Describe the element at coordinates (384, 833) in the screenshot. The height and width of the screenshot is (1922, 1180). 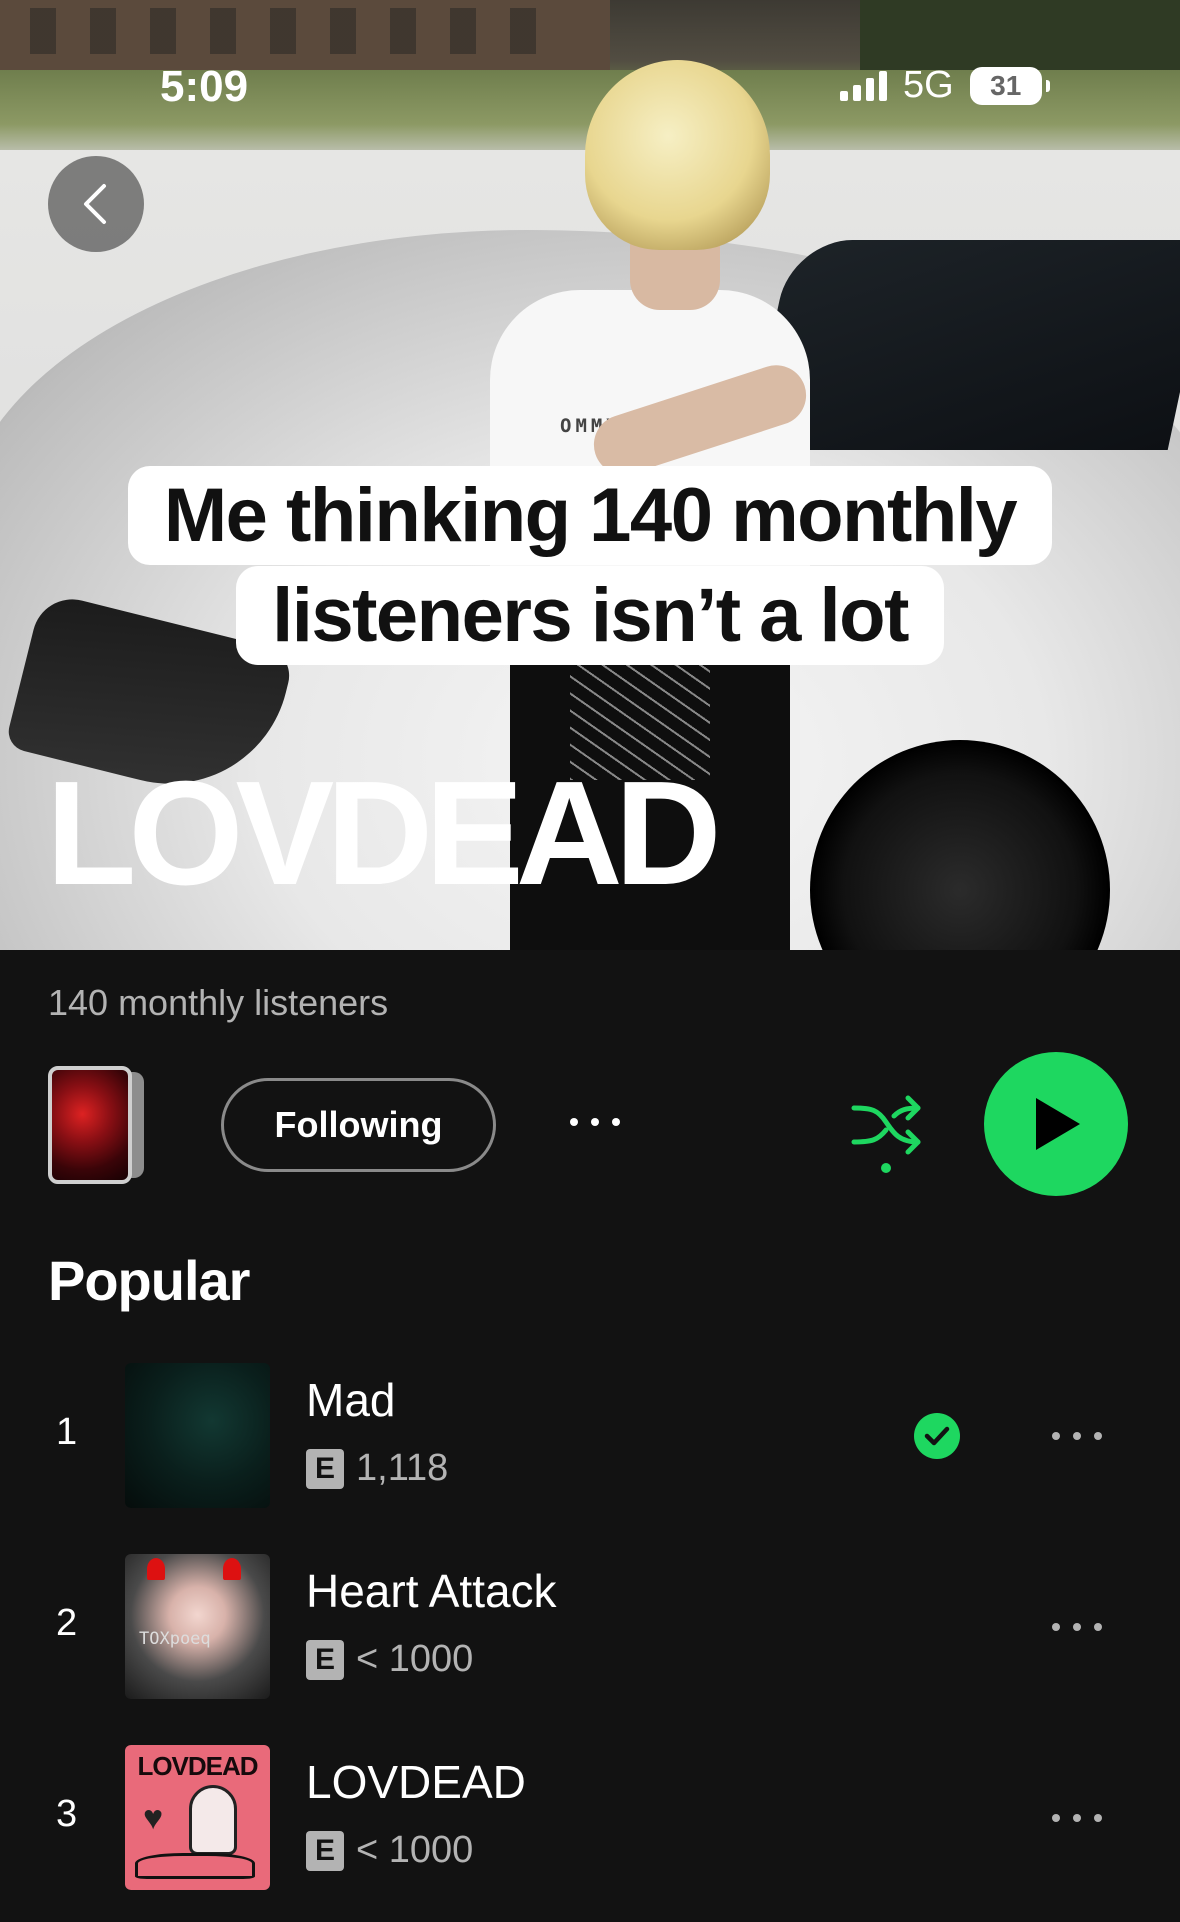
I see `artist-name: LOVDEAD` at that location.